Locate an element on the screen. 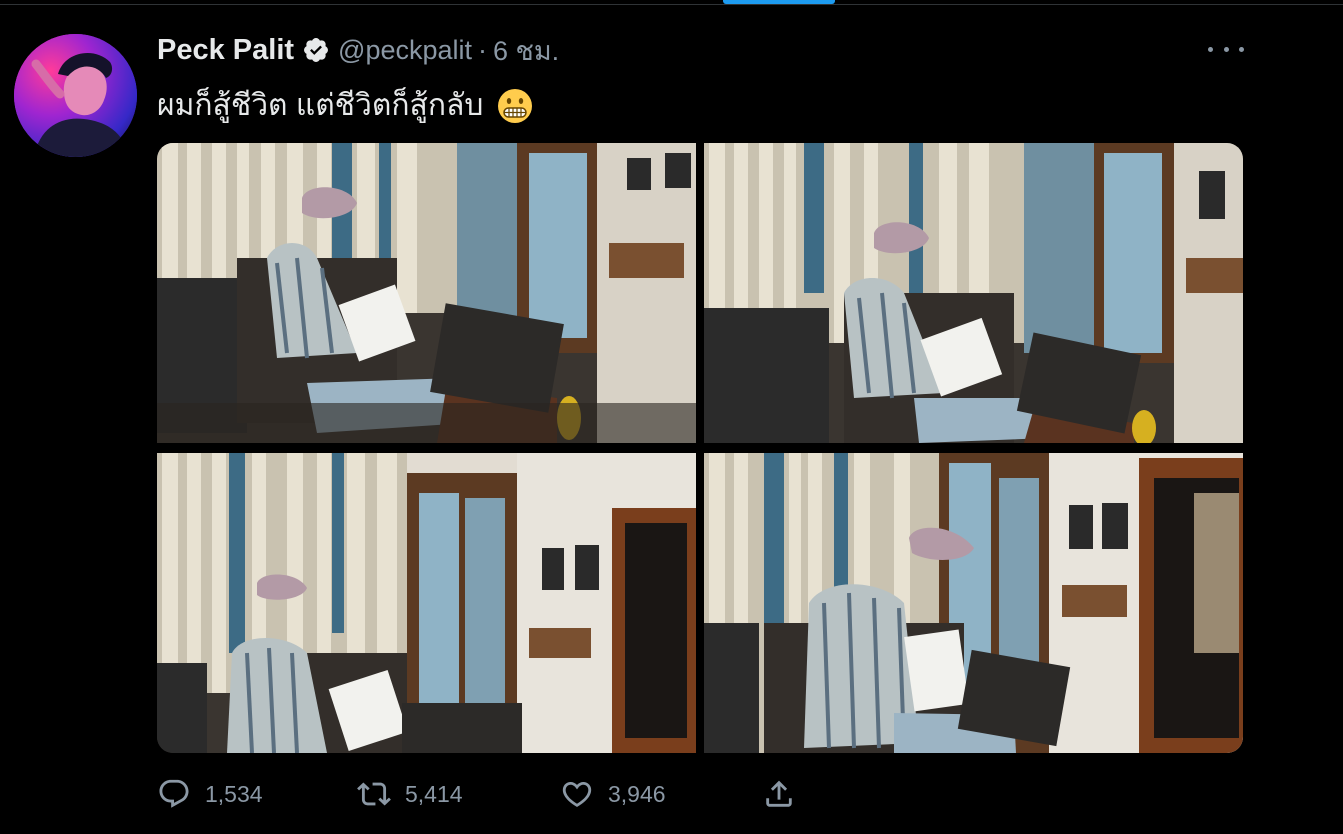 The width and height of the screenshot is (1343, 834). tweet-actions-bar: 1,534 5,414 3,946 is located at coordinates (507, 794).